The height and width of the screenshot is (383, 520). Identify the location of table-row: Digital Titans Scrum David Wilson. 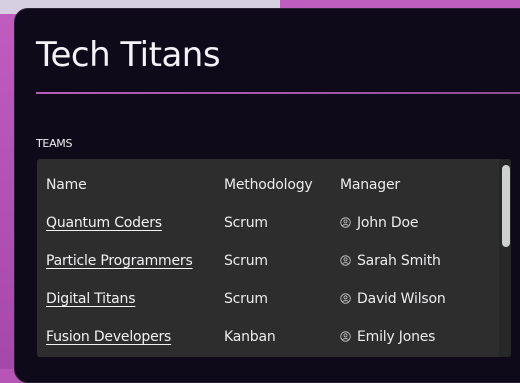
(268, 300).